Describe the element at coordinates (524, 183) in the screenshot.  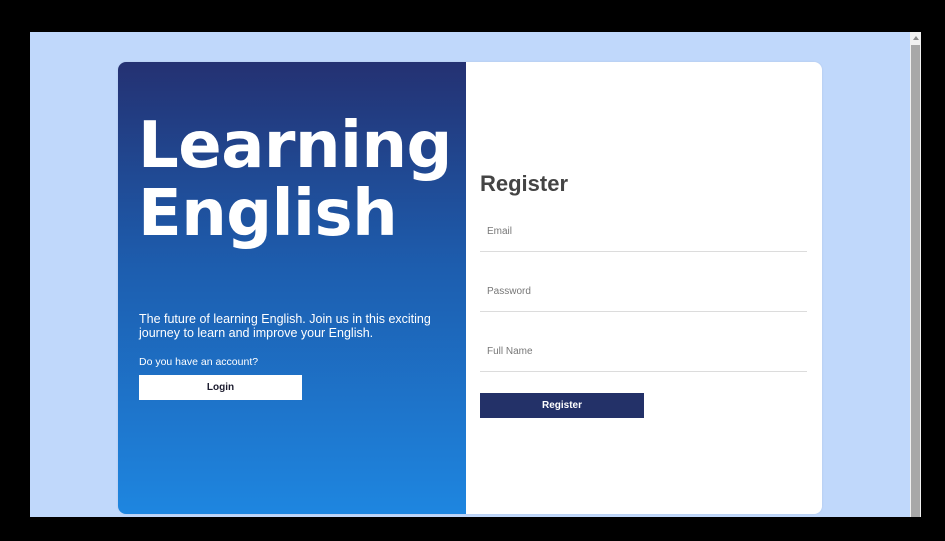
I see `register-title: Register` at that location.